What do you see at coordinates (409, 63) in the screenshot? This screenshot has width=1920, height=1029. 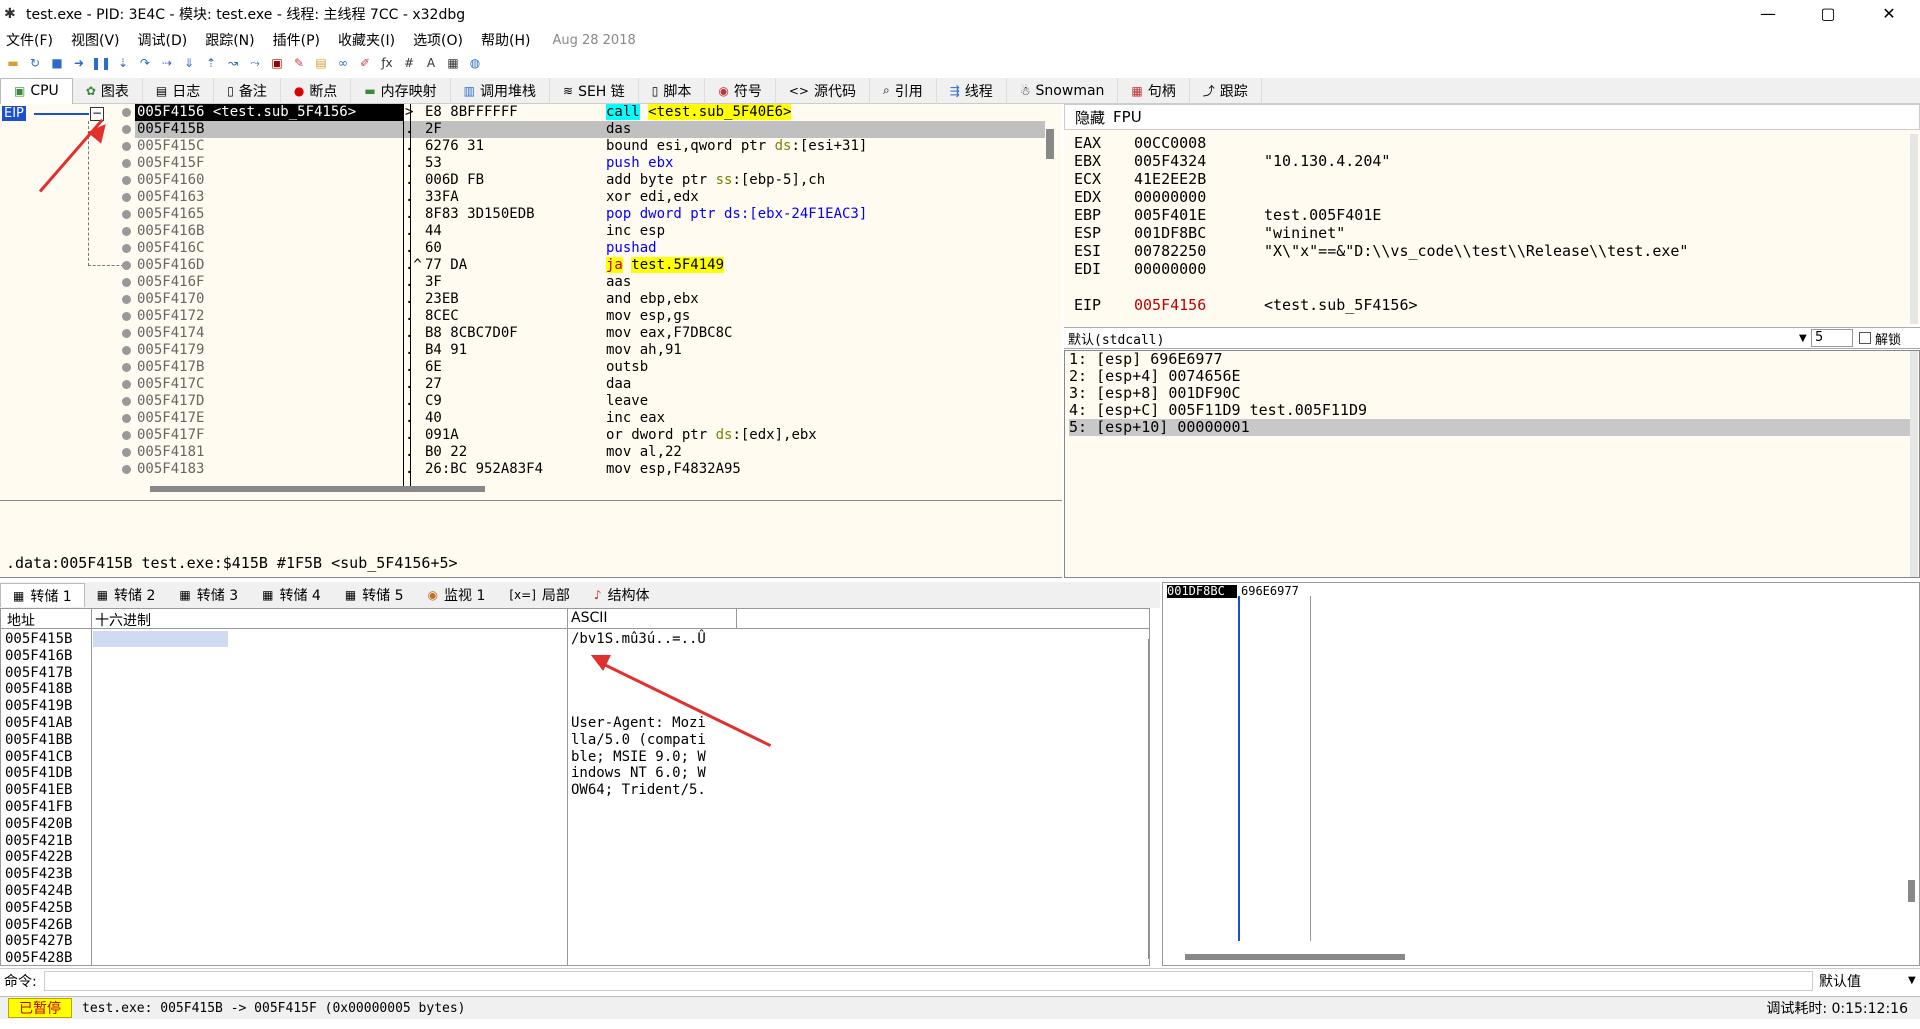 I see `hash-icon: #` at bounding box center [409, 63].